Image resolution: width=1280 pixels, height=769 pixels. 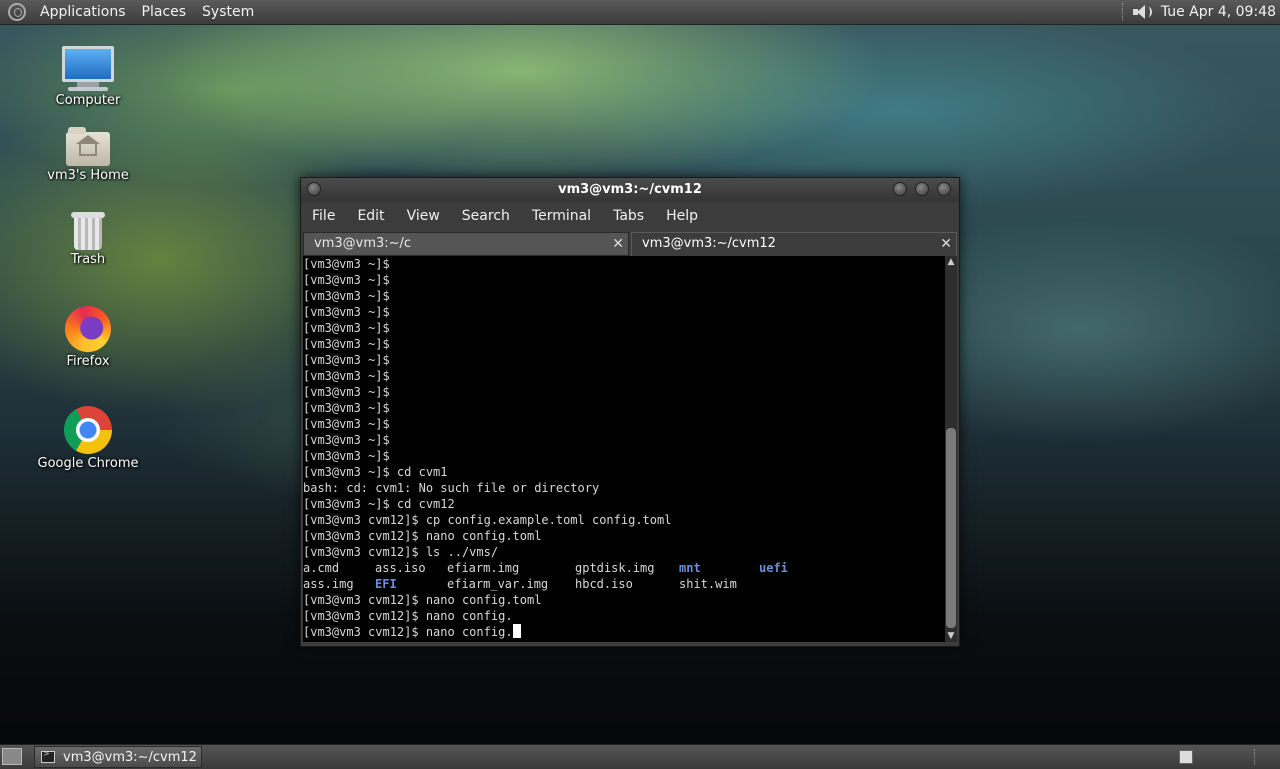 I want to click on ls-entry: shit.wim, so click(x=708, y=584).